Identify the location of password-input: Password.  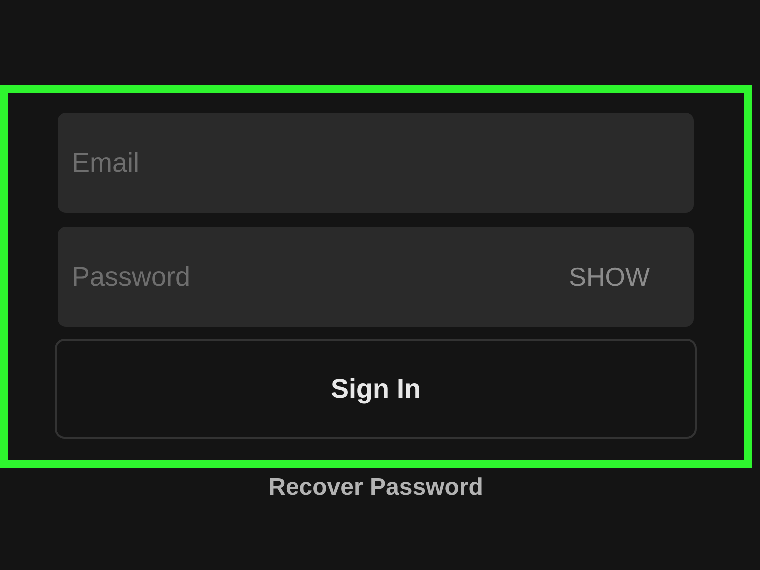
(321, 277).